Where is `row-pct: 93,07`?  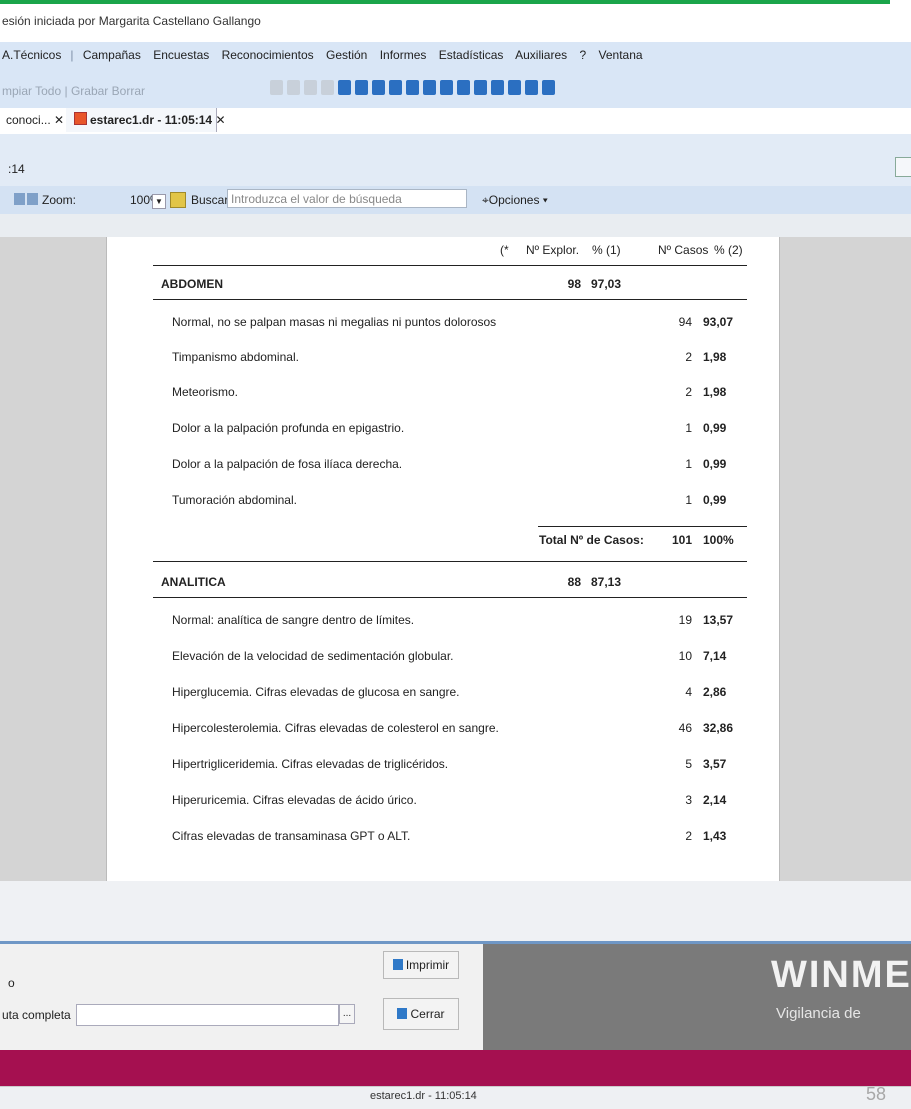
row-pct: 93,07 is located at coordinates (718, 322).